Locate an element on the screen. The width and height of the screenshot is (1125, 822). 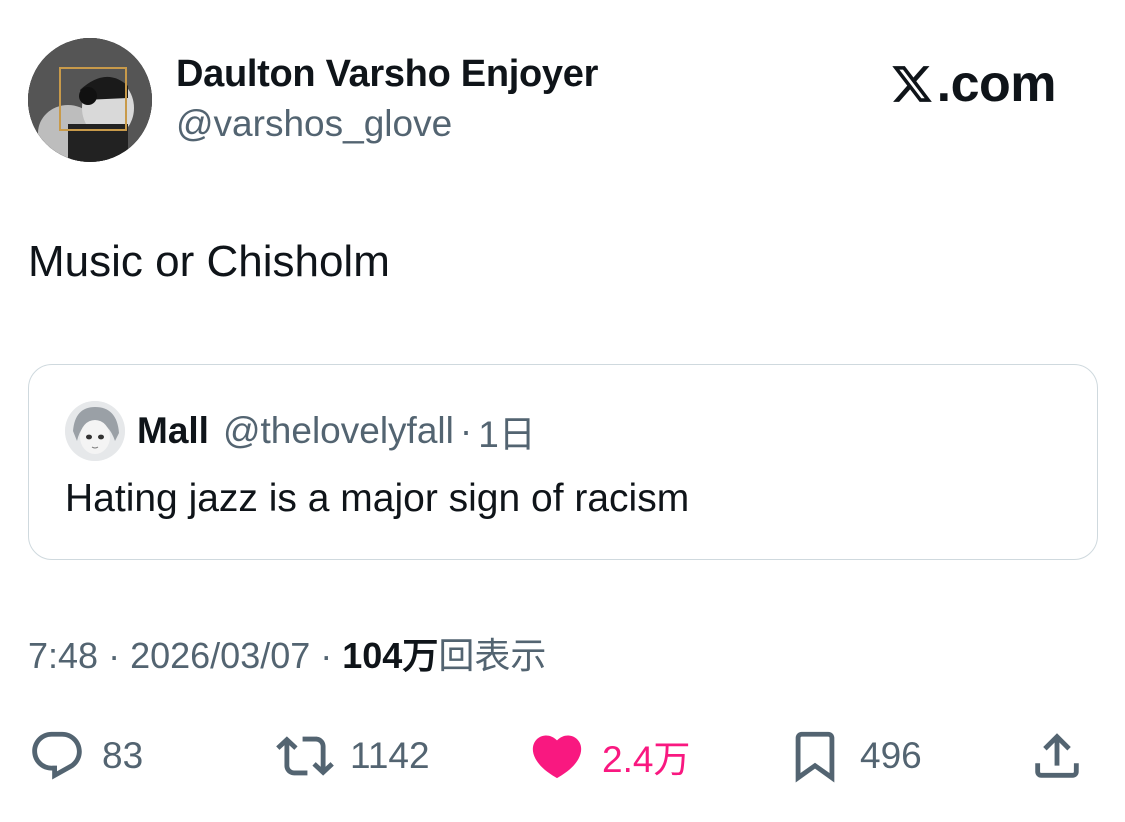
quoted-author-name: Mall is located at coordinates (173, 431).